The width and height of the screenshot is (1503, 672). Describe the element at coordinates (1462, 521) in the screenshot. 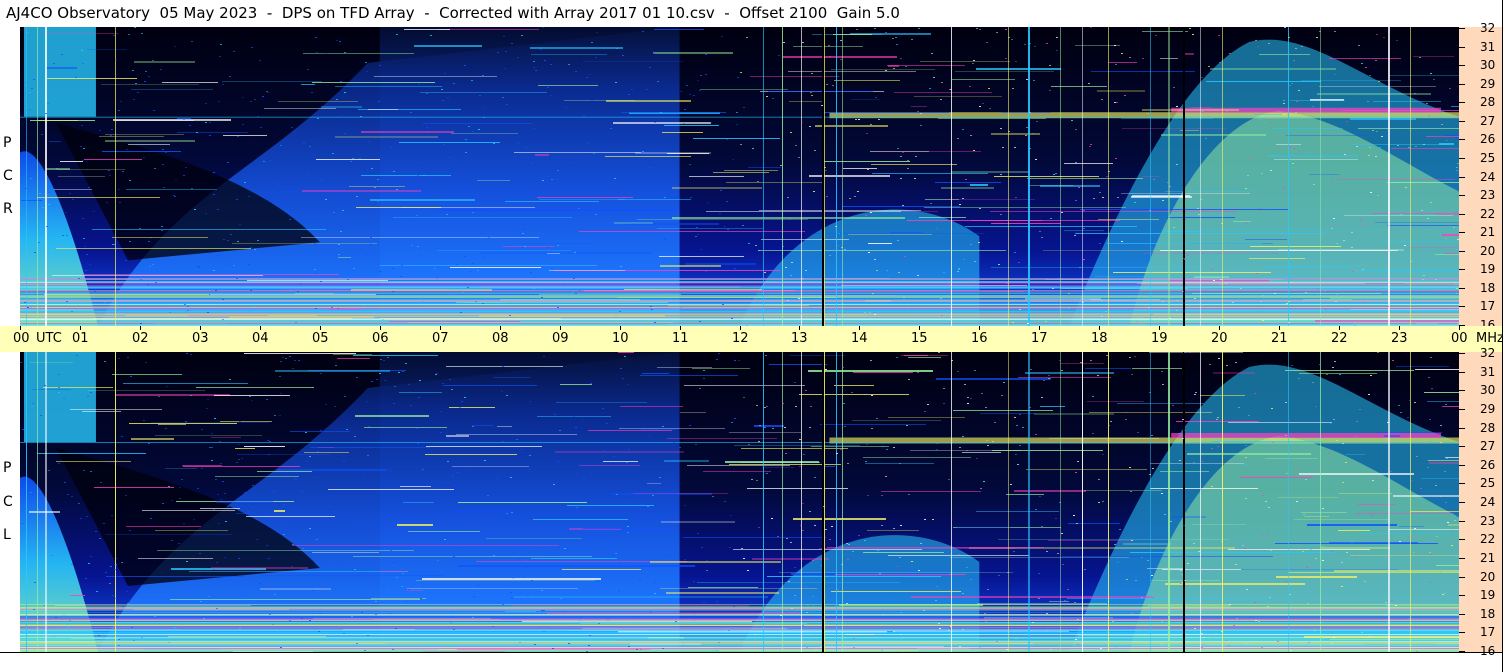

I see `lcp-freq-tick` at that location.